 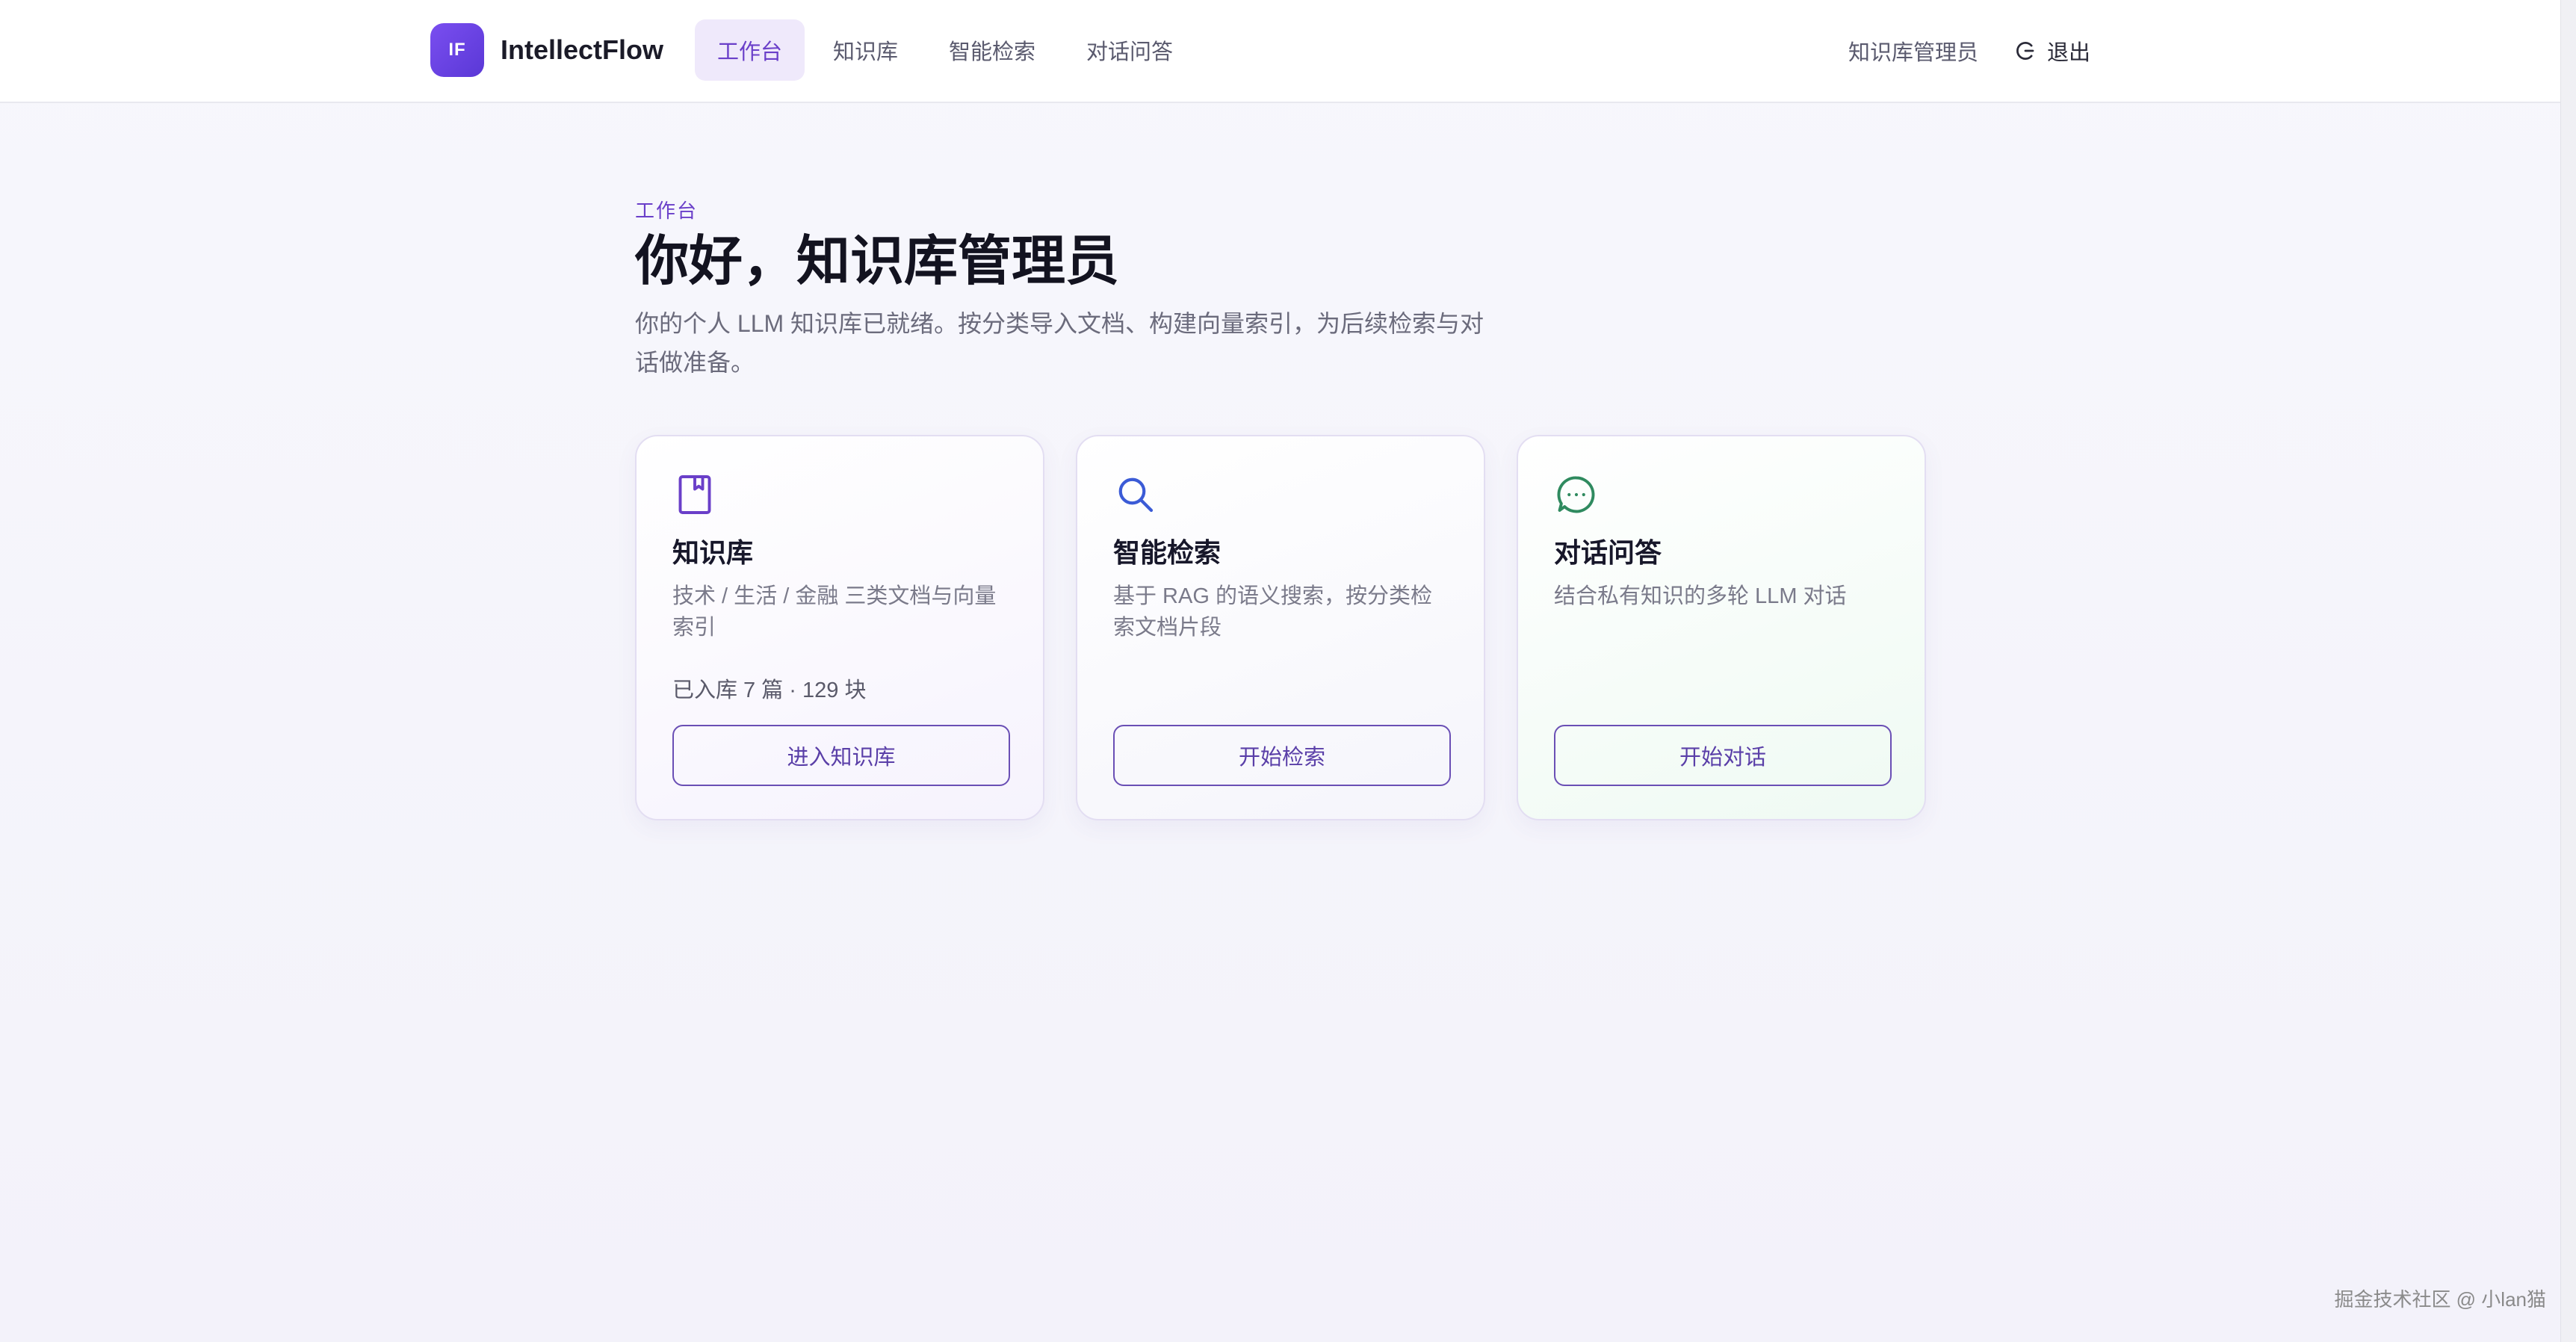 I want to click on logout-icon, so click(x=2025, y=51).